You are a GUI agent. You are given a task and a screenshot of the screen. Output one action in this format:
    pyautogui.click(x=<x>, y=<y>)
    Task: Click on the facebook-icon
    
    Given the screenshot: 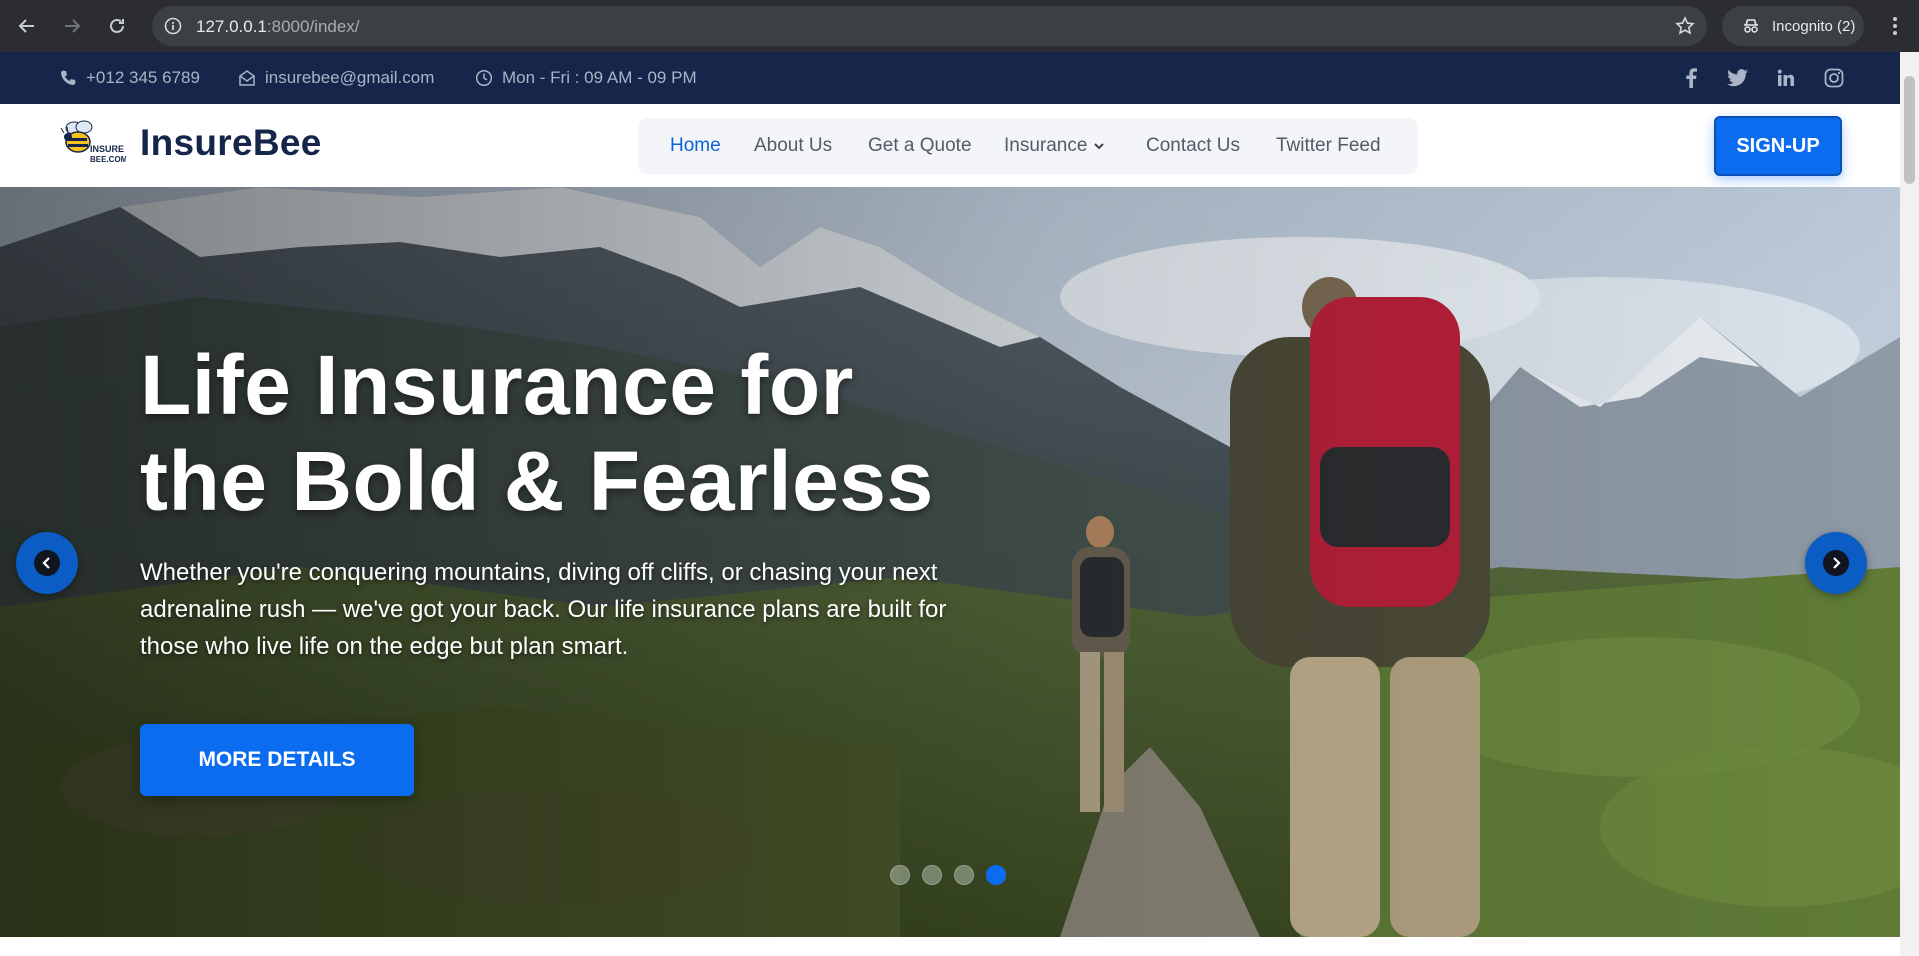 What is the action you would take?
    pyautogui.click(x=1691, y=78)
    